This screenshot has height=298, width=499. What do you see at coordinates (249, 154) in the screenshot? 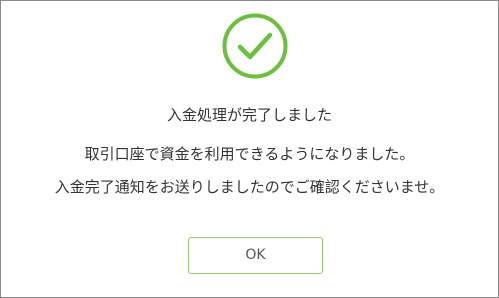
I see `message-line-1: 取引口座で資金を利用できるようになりました。` at bounding box center [249, 154].